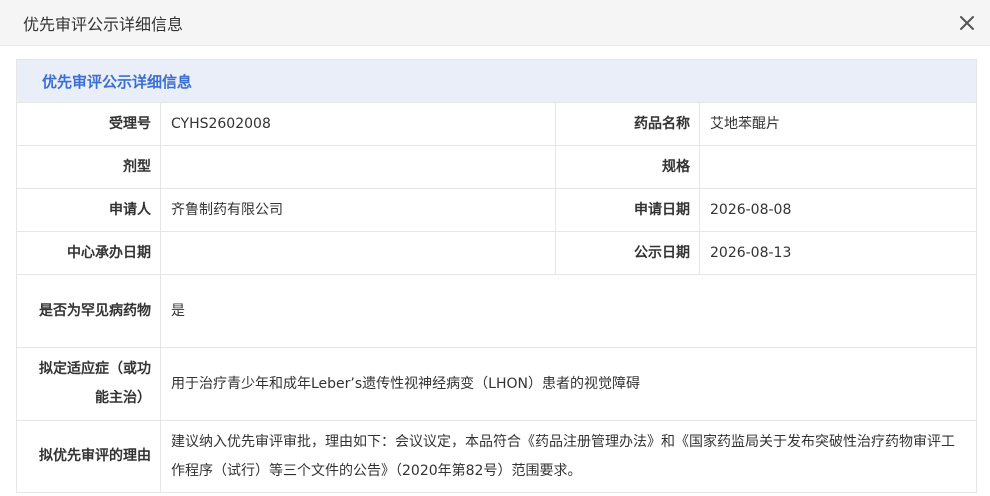 The height and width of the screenshot is (496, 990). What do you see at coordinates (838, 253) in the screenshot?
I see `publish-date-value: 2026-08-13` at bounding box center [838, 253].